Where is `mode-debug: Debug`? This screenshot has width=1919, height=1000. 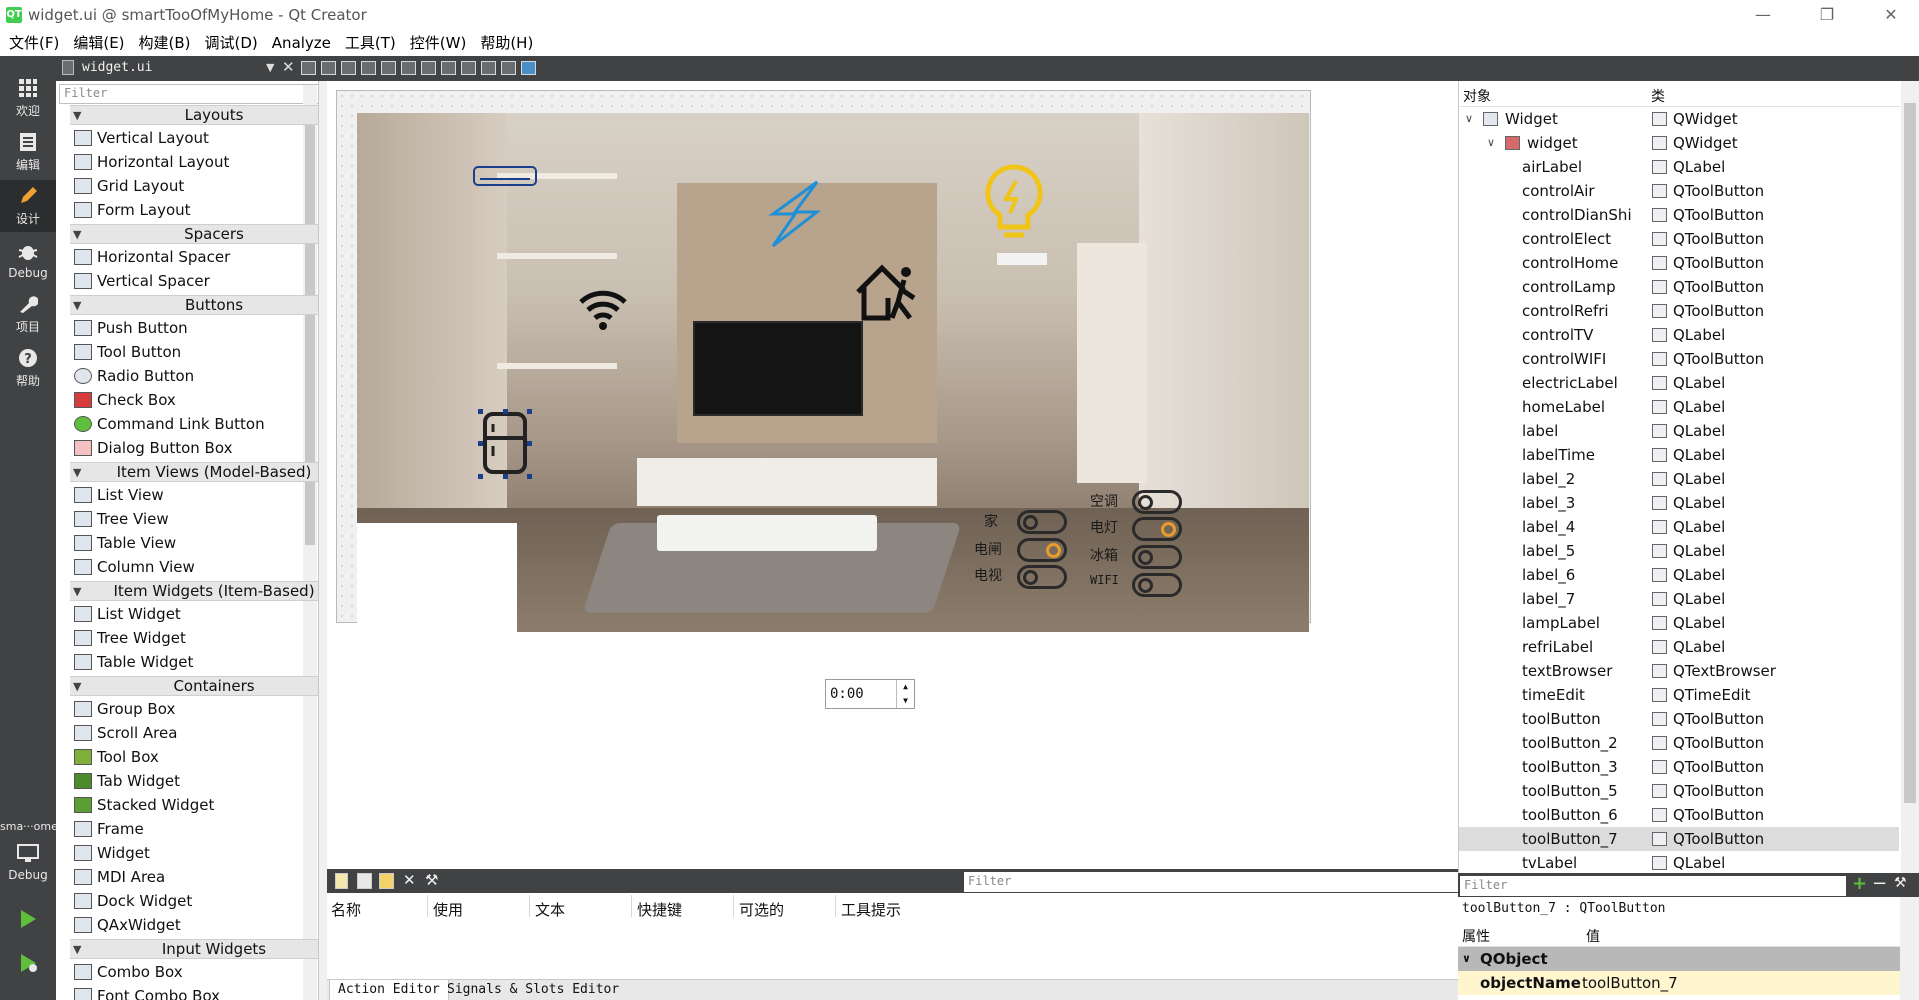 mode-debug: Debug is located at coordinates (28, 260).